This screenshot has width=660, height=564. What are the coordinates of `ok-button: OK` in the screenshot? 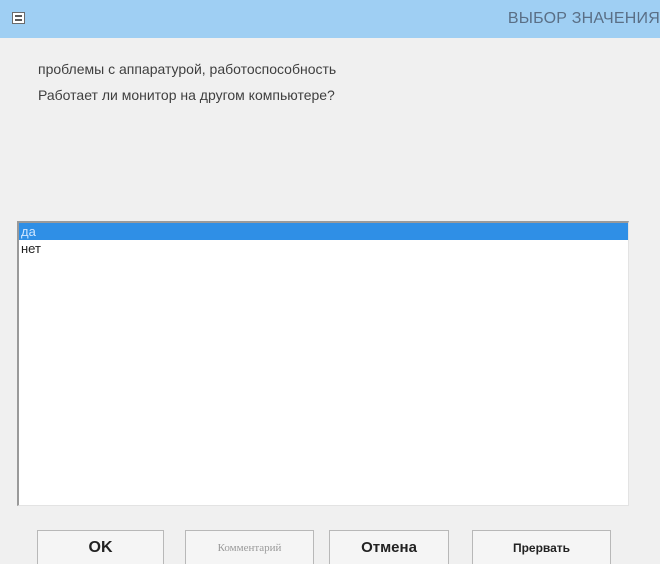 It's located at (100, 547).